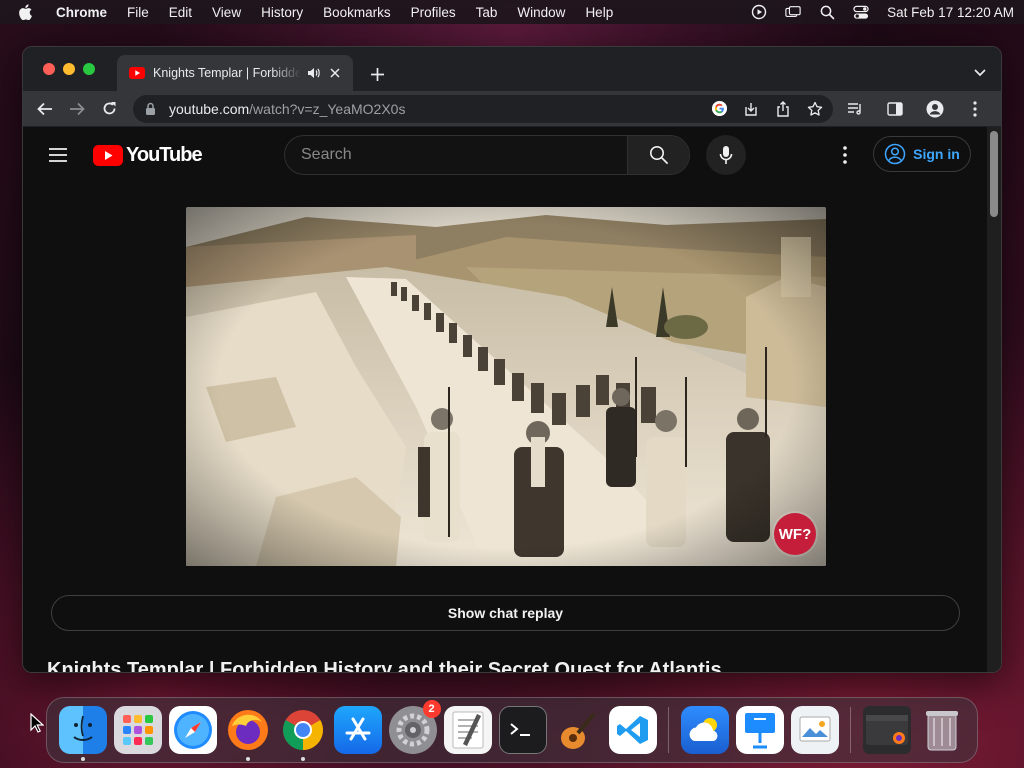  Describe the element at coordinates (282, 12) in the screenshot. I see `menu-history: History` at that location.